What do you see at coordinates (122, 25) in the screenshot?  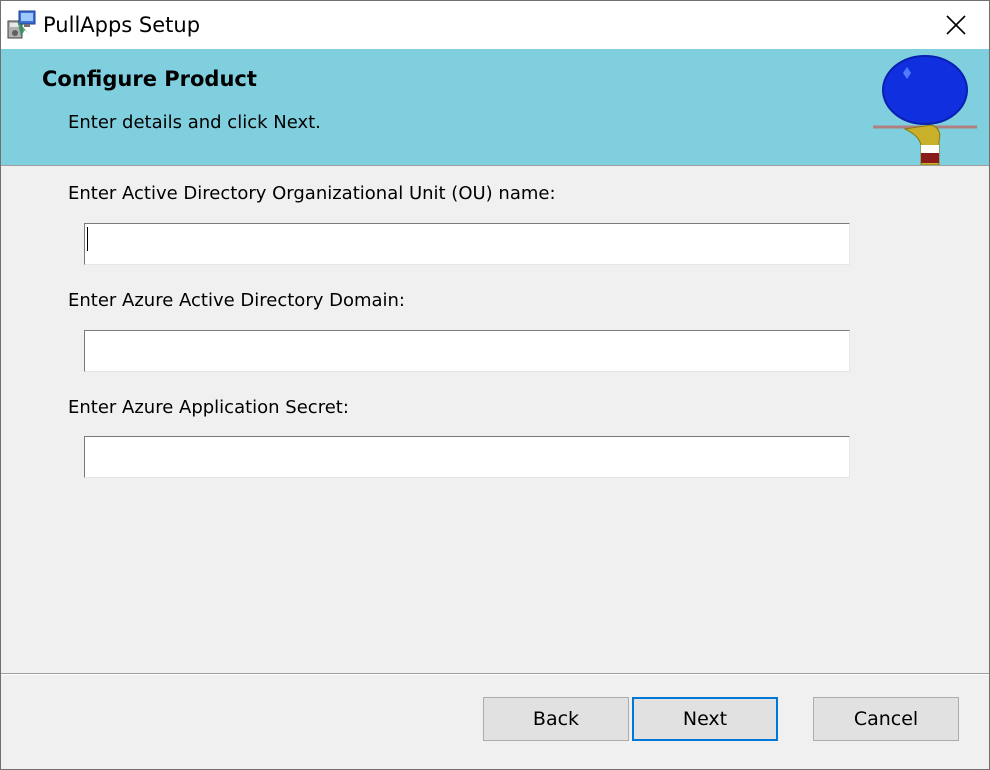 I see `window-title: PullApps Setup` at bounding box center [122, 25].